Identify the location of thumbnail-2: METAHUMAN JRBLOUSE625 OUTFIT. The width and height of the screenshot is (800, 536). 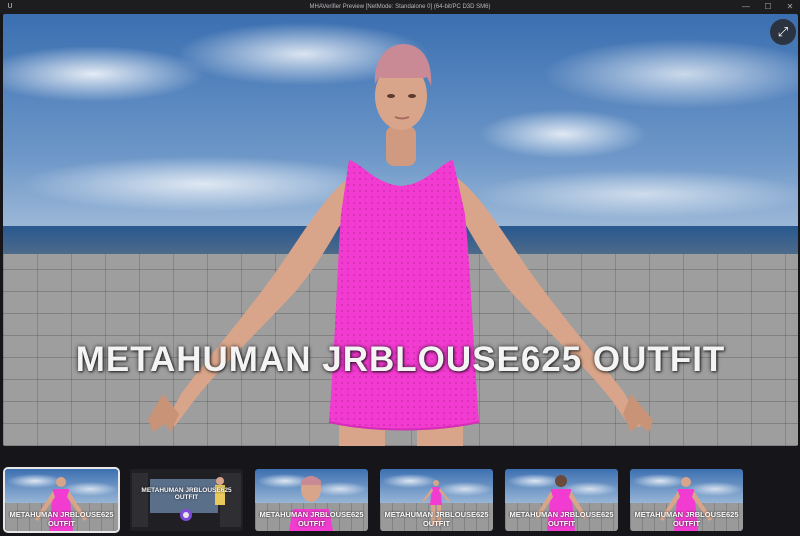
(186, 500).